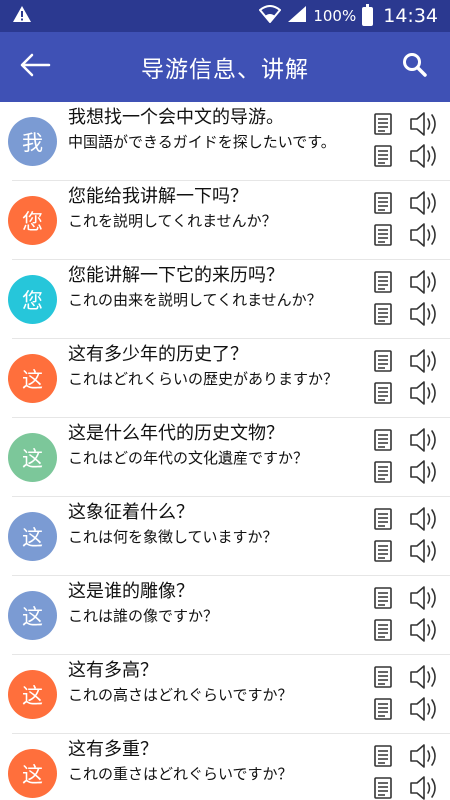 The height and width of the screenshot is (800, 450). What do you see at coordinates (335, 16) in the screenshot?
I see `battery-percent: 100%` at bounding box center [335, 16].